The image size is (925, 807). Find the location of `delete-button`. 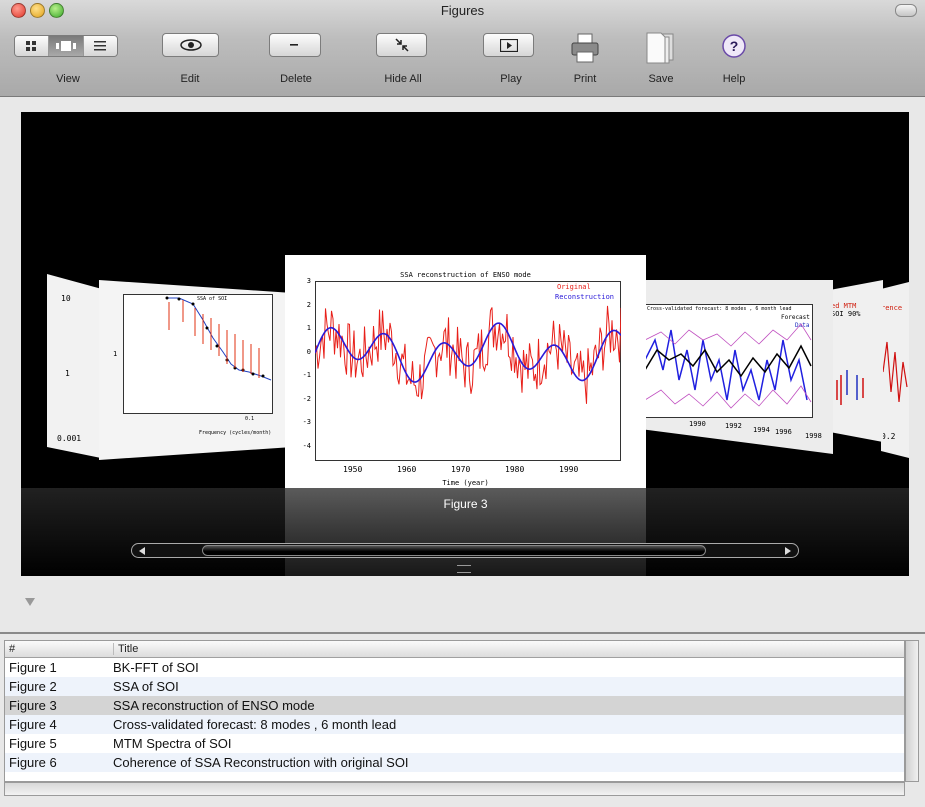

delete-button is located at coordinates (295, 45).